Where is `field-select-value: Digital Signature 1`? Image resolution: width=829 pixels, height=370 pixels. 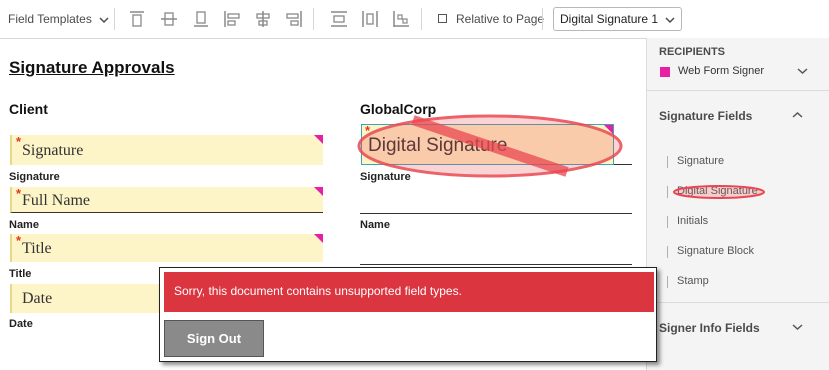
field-select-value: Digital Signature 1 is located at coordinates (609, 19).